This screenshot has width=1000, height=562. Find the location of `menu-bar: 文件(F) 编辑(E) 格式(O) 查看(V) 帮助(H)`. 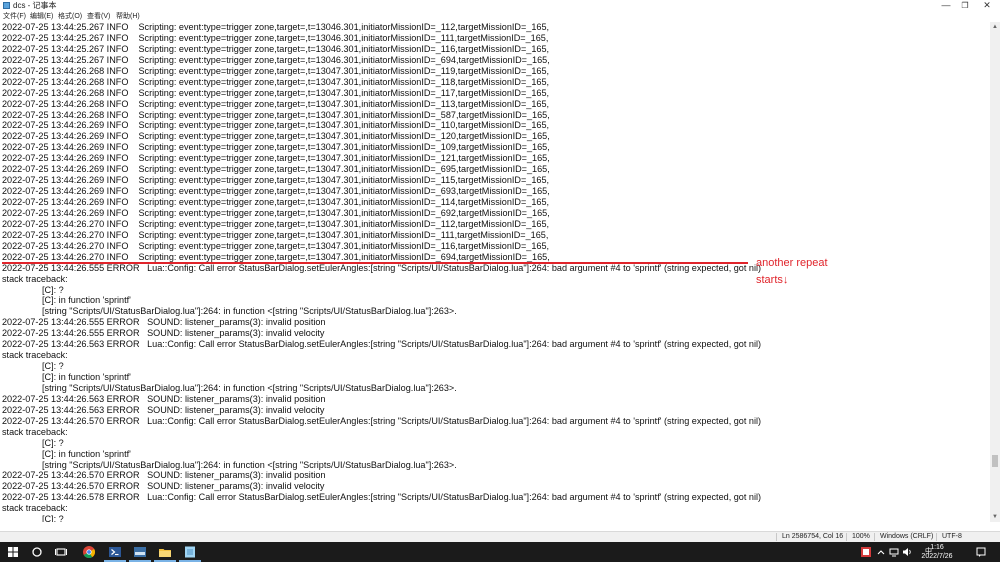

menu-bar: 文件(F) 编辑(E) 格式(O) 查看(V) 帮助(H) is located at coordinates (500, 16).